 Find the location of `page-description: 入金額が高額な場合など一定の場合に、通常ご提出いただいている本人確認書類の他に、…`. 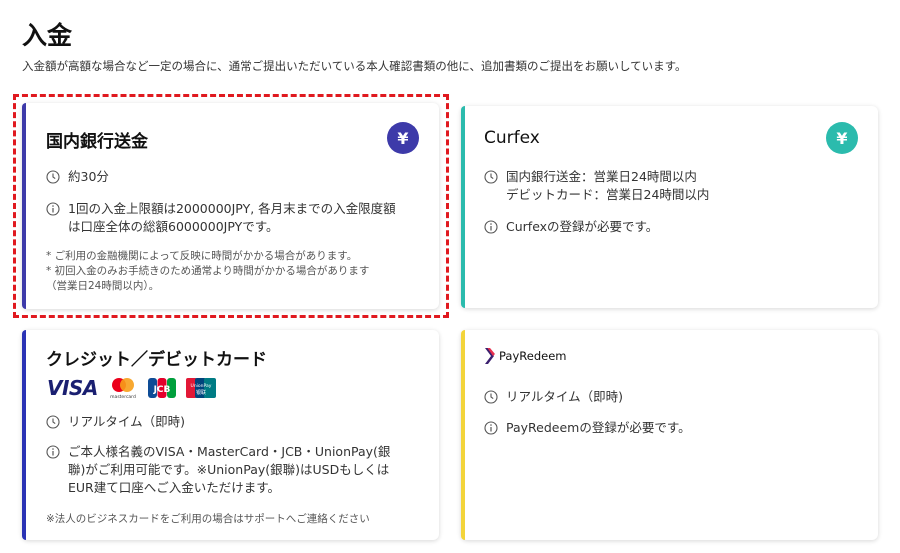

page-description: 入金額が高額な場合など一定の場合に、通常ご提出いただいている本人確認書類の他に、… is located at coordinates (354, 66).